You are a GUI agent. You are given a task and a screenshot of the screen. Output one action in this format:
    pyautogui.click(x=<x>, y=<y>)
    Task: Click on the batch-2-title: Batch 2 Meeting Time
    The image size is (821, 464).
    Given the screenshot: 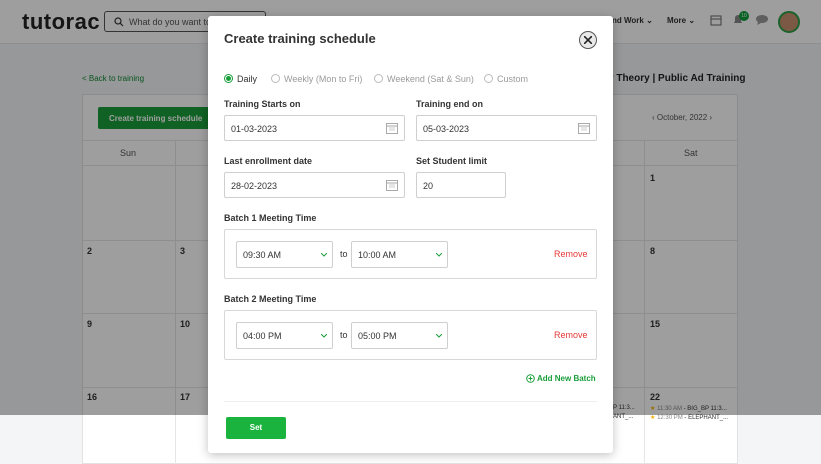 What is the action you would take?
    pyautogui.click(x=270, y=299)
    